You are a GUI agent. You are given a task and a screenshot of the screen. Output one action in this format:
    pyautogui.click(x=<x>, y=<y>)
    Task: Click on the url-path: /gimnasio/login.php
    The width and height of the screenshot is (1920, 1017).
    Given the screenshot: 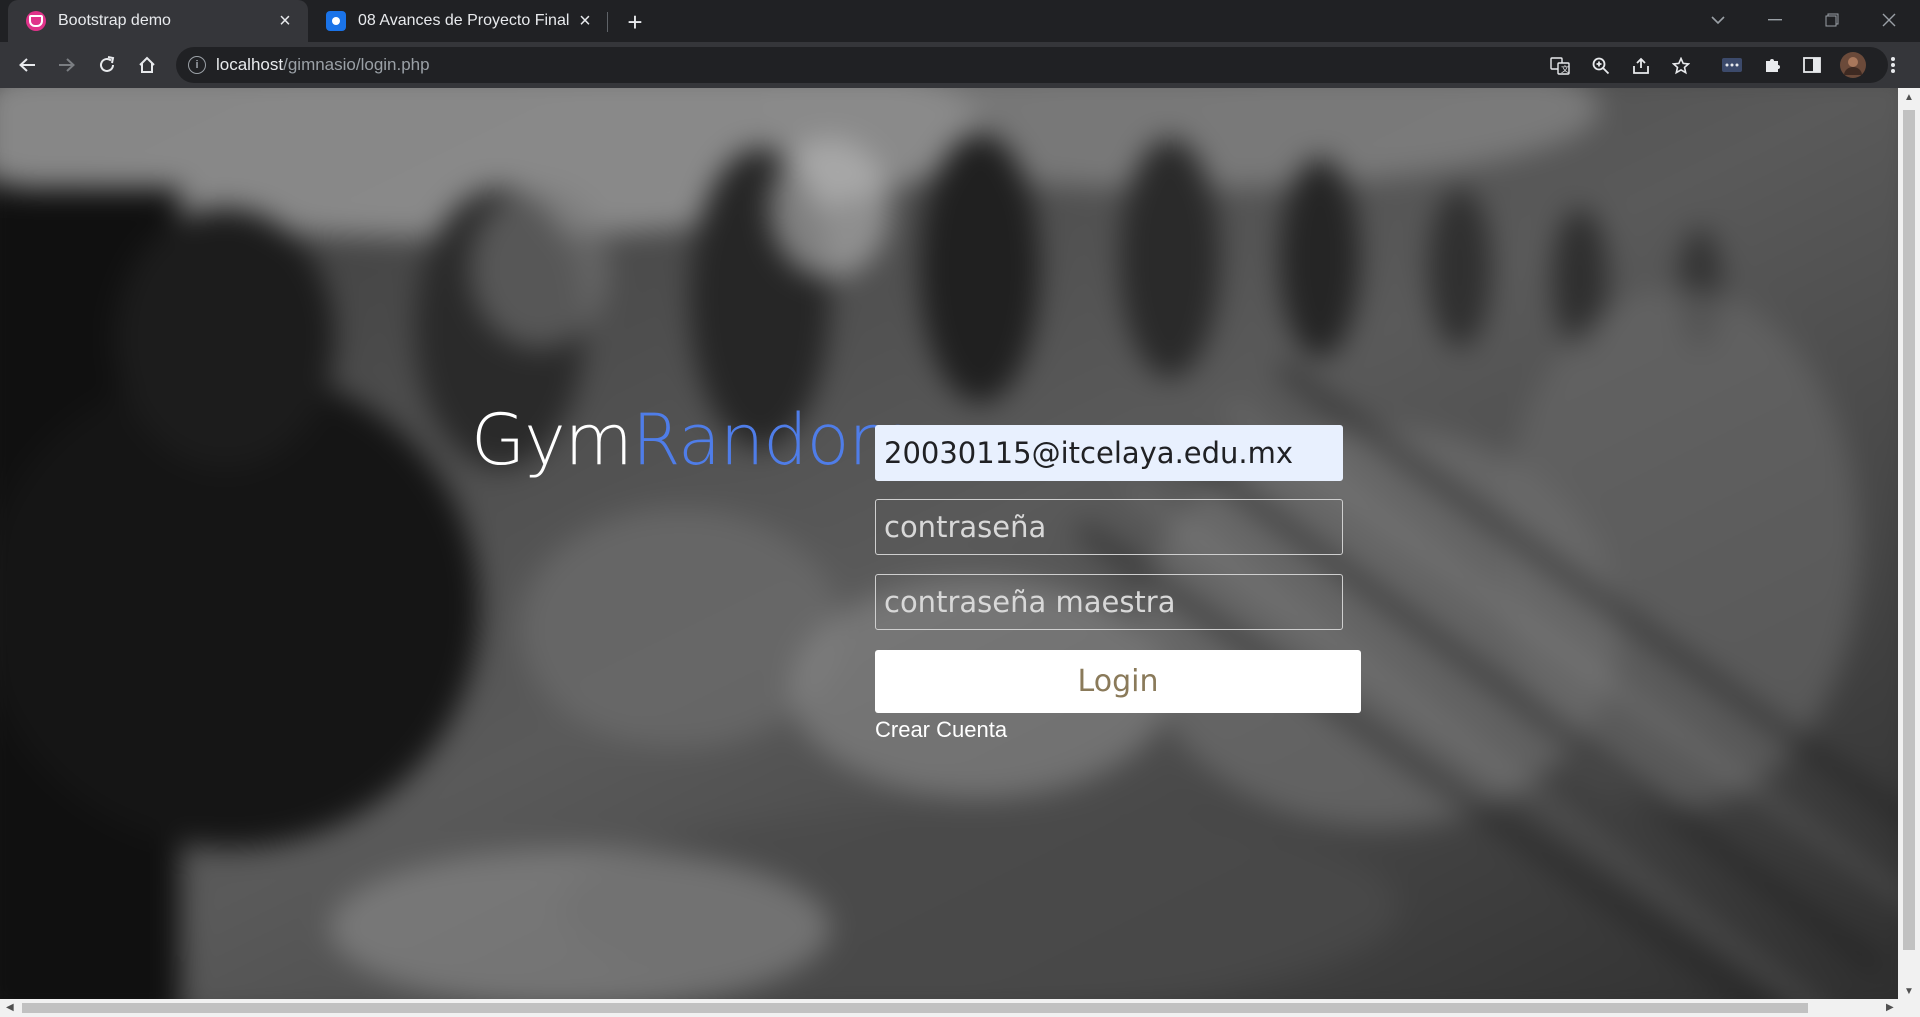 What is the action you would take?
    pyautogui.click(x=356, y=64)
    